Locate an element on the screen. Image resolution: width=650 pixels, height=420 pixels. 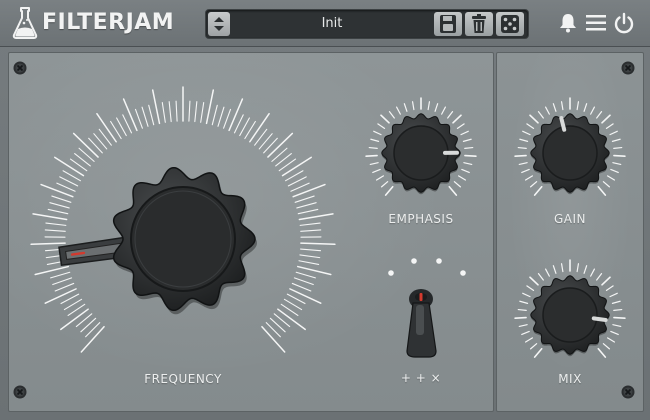
gain-knob is located at coordinates (570, 153).